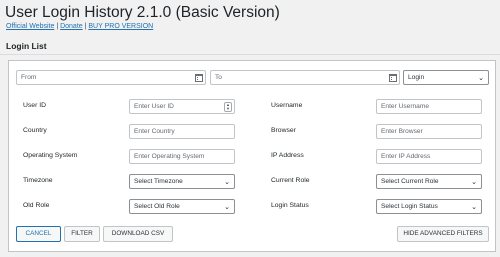 This screenshot has height=257, width=500. I want to click on old-role-label: Old Role, so click(36, 205).